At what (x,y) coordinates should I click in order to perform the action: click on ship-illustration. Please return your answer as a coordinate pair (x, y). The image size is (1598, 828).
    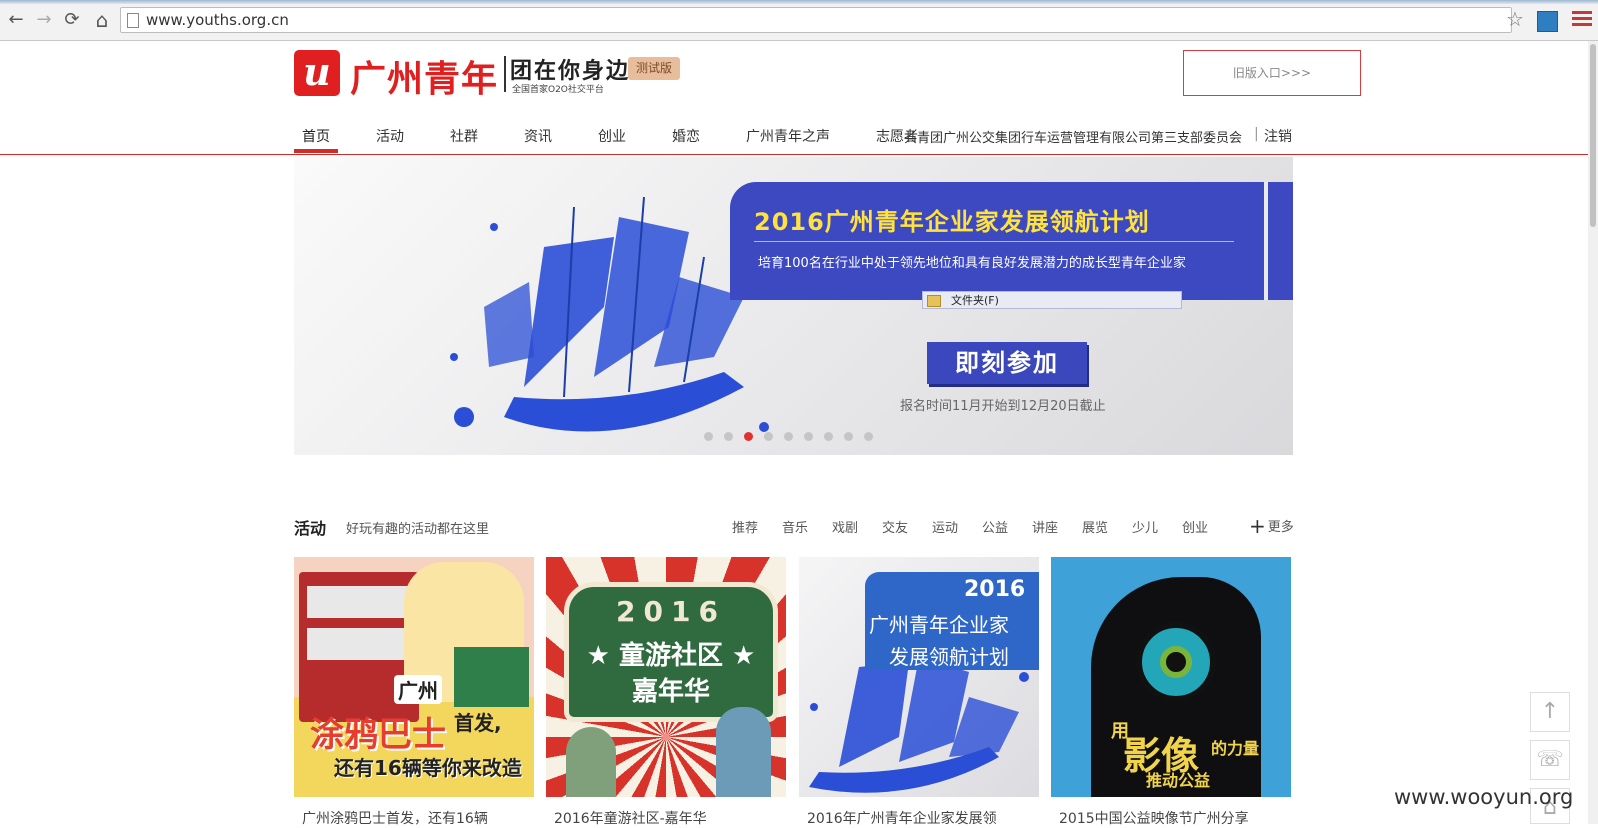
    Looking at the image, I should click on (609, 314).